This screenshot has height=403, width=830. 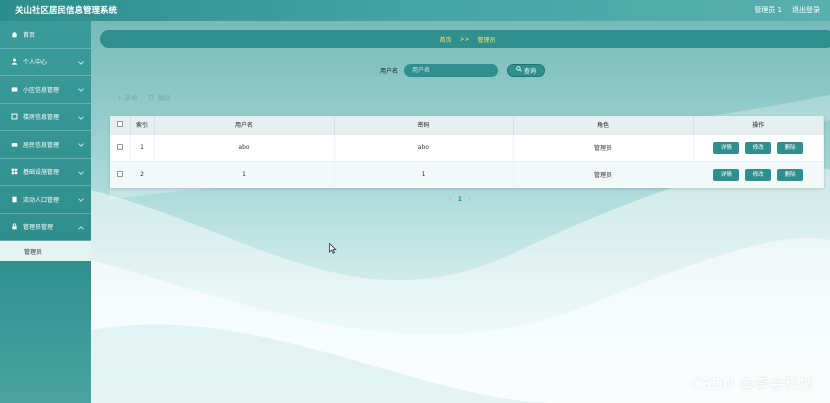 What do you see at coordinates (469, 199) in the screenshot?
I see `next-page-button: ›` at bounding box center [469, 199].